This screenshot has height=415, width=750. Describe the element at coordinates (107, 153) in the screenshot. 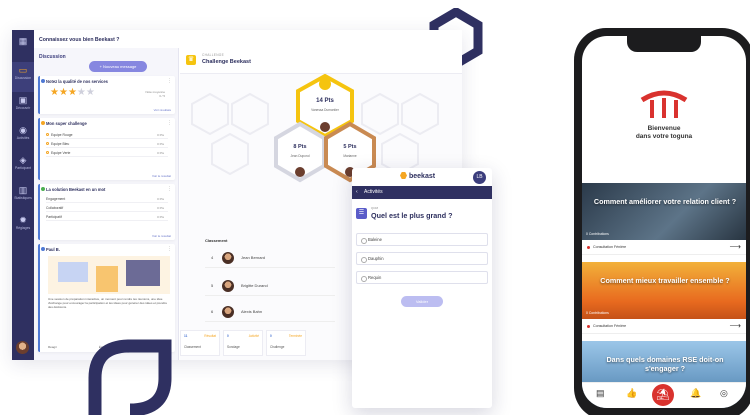

I see `list-item: Equipe Verte 0 Pts` at that location.